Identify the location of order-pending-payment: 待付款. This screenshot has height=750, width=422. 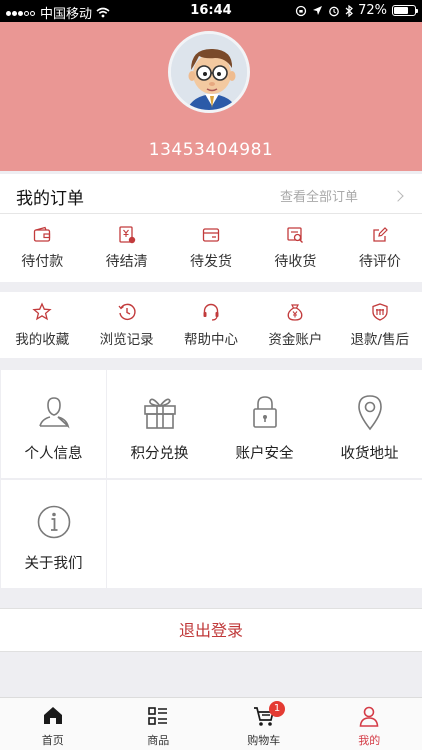
(42, 248).